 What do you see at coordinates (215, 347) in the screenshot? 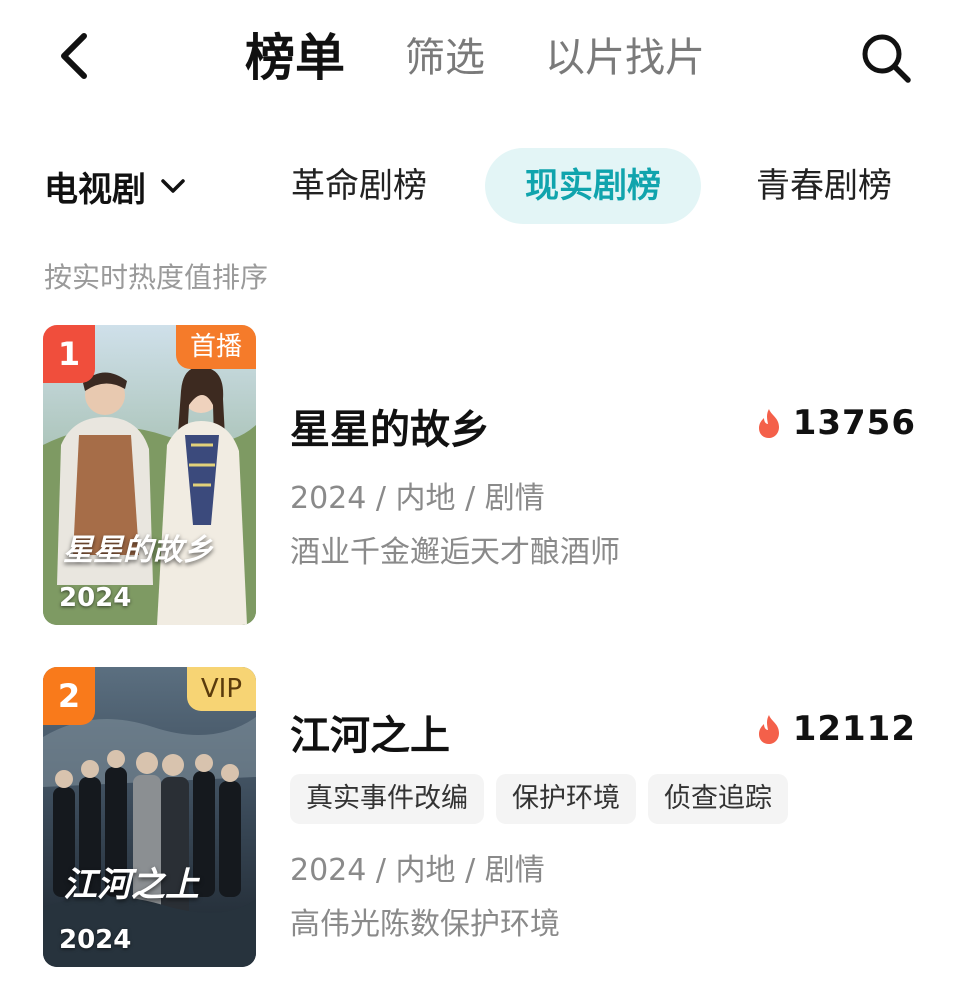
I see `premiere-badge: 首播` at bounding box center [215, 347].